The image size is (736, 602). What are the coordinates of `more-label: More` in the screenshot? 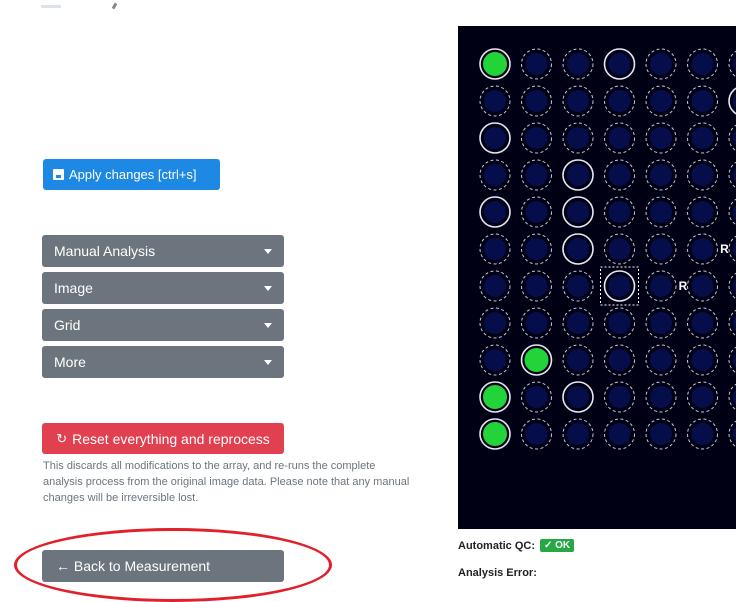 It's located at (70, 362).